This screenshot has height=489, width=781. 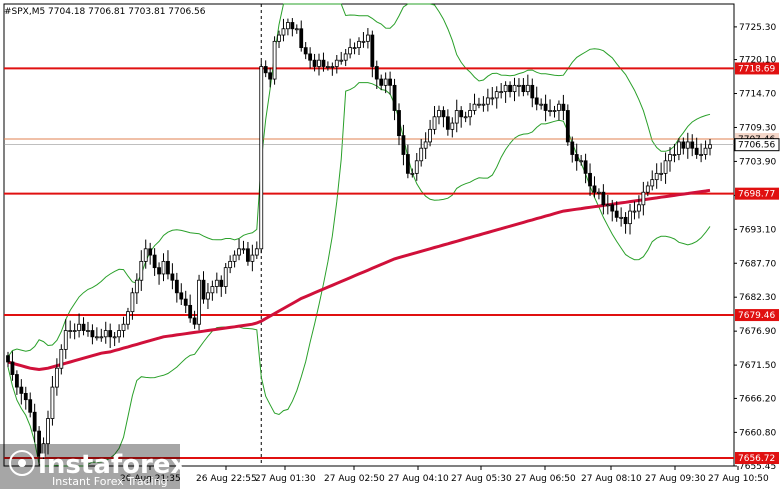 What do you see at coordinates (756, 146) in the screenshot?
I see `current-price-label: 7706.56` at bounding box center [756, 146].